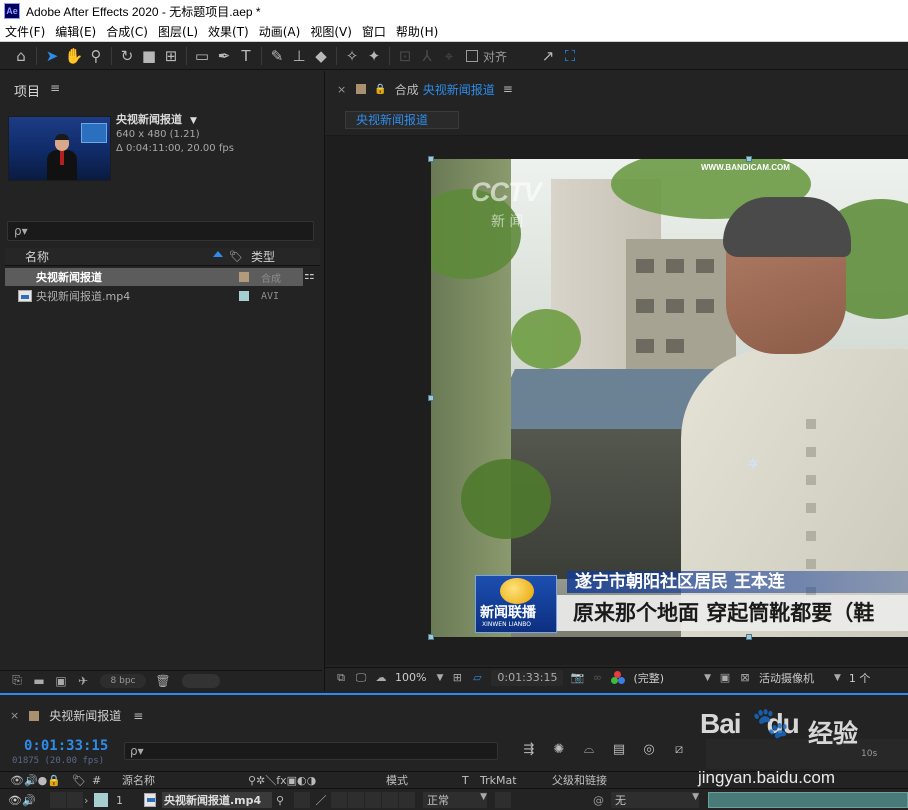 The height and width of the screenshot is (810, 908). I want to click on monitor-icon: 🖵, so click(361, 678).